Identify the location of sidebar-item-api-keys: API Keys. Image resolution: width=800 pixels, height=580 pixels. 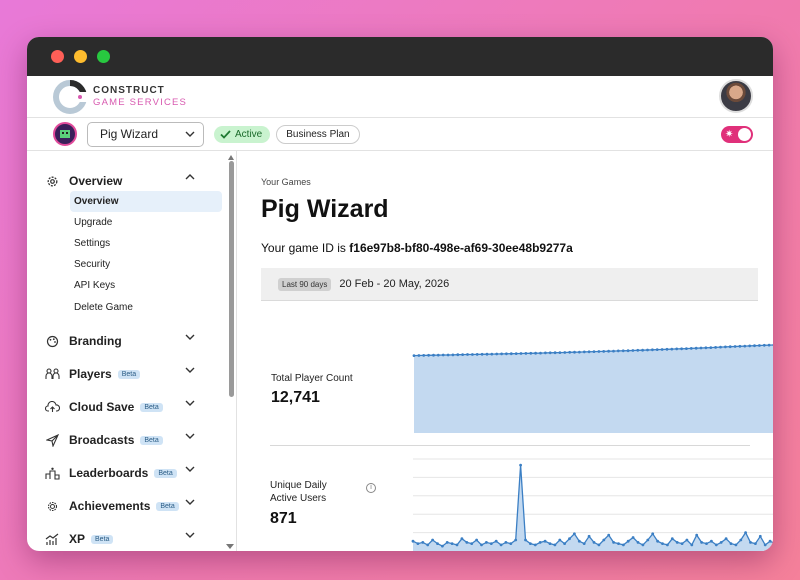
(146, 285).